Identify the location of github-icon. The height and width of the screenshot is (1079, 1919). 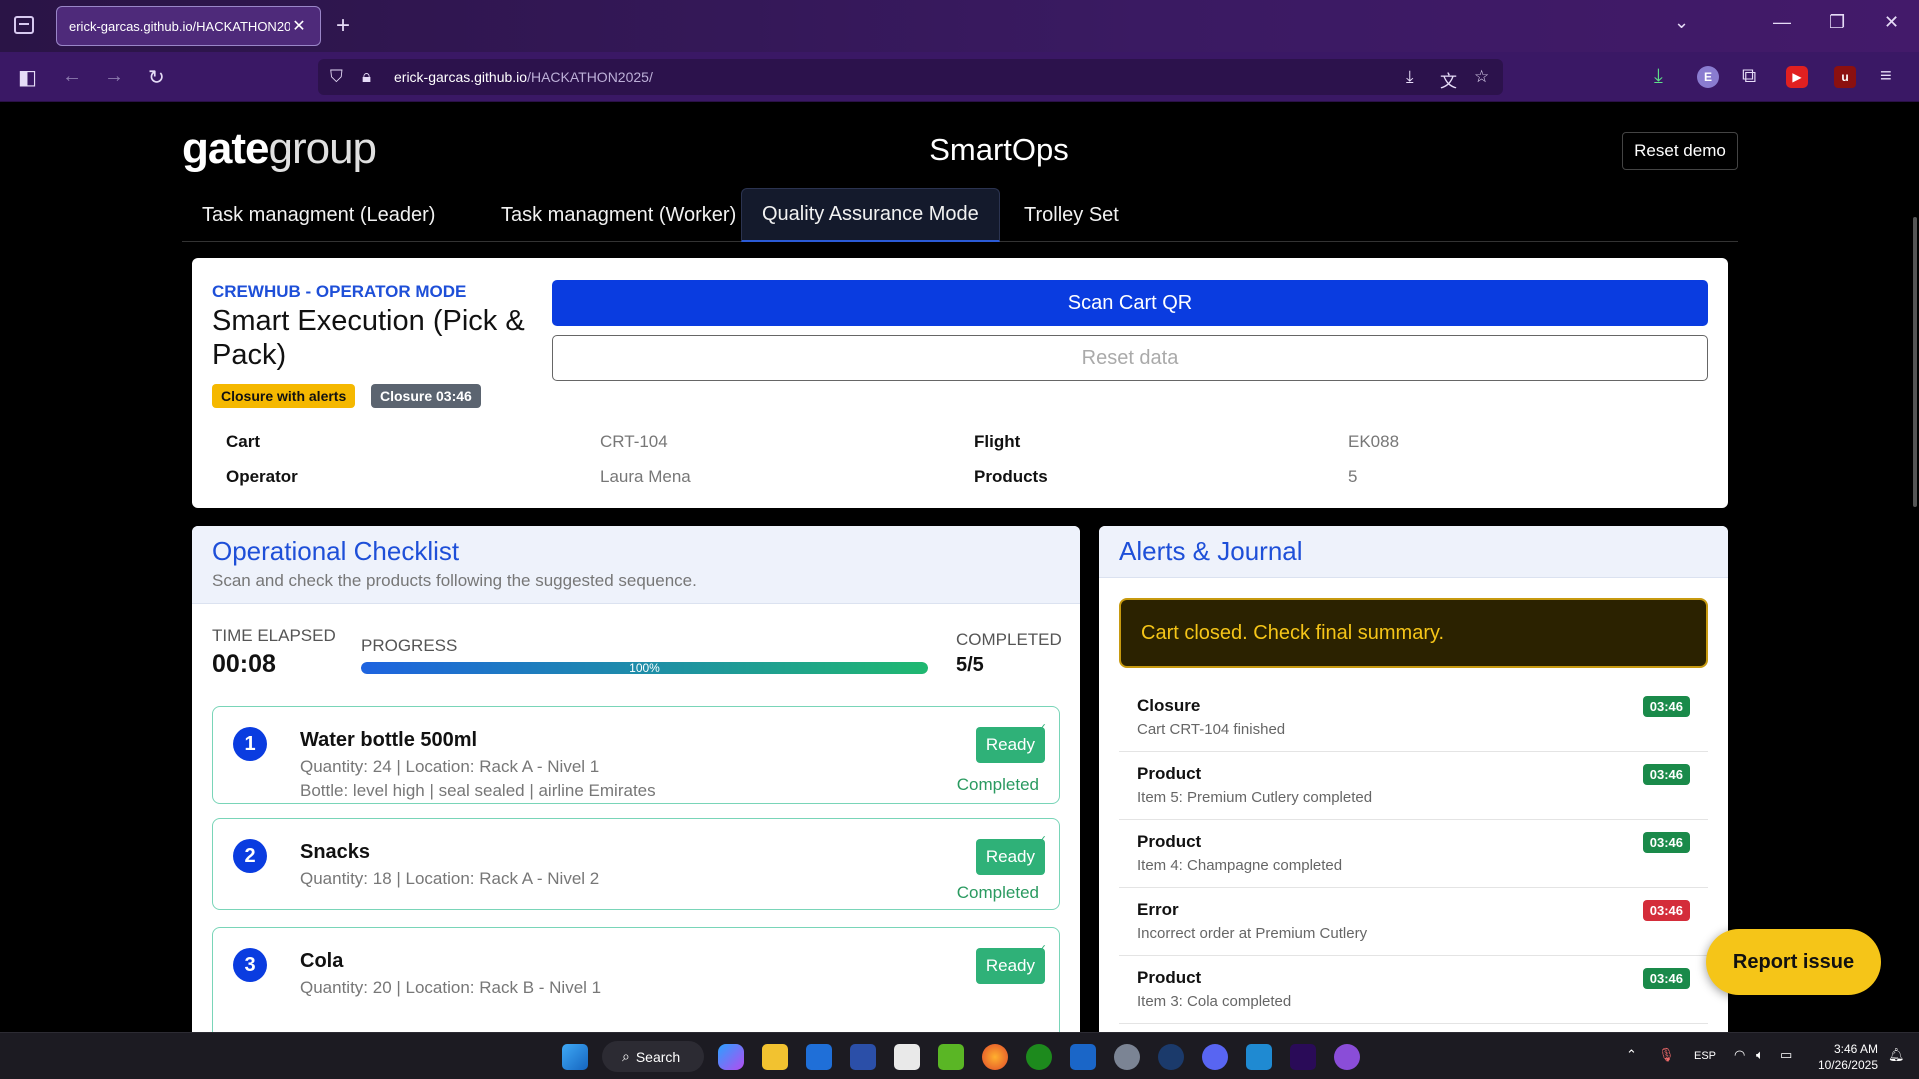
(1347, 1057).